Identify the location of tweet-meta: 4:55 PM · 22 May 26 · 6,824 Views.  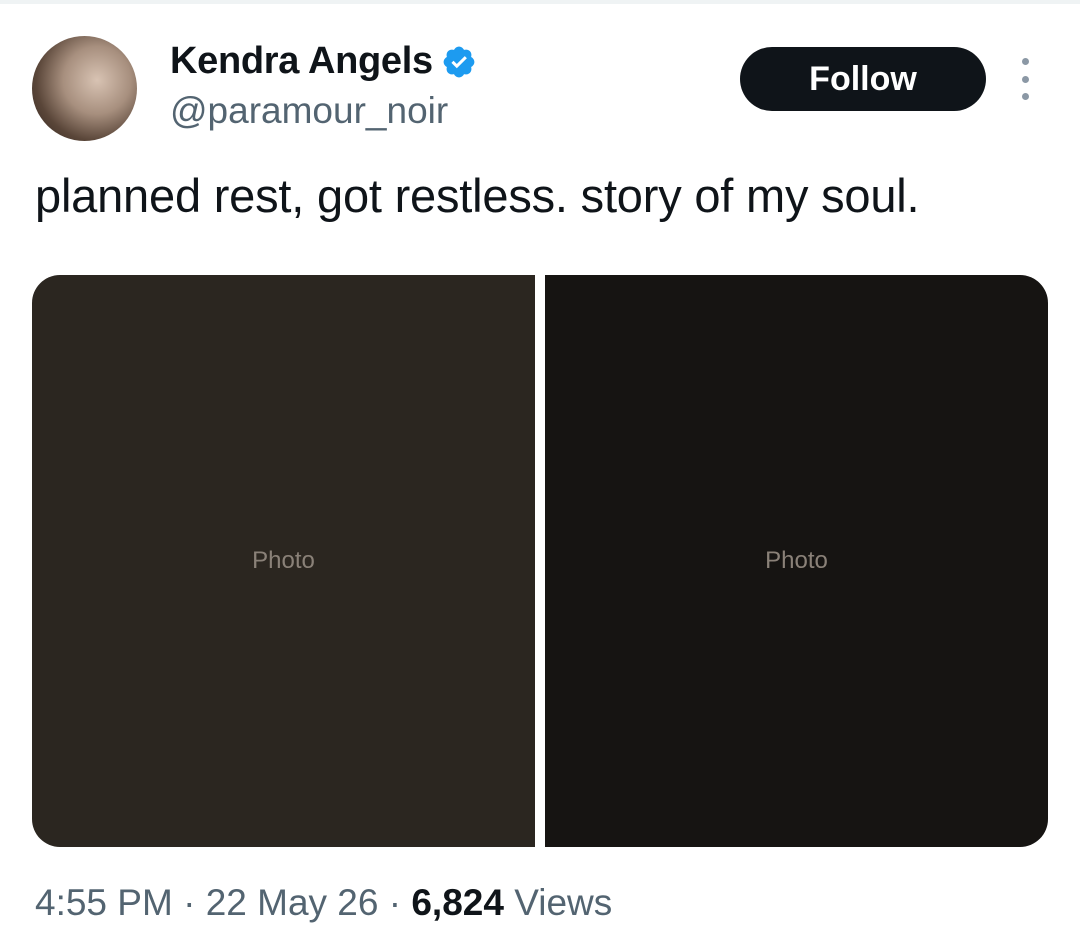
(323, 903).